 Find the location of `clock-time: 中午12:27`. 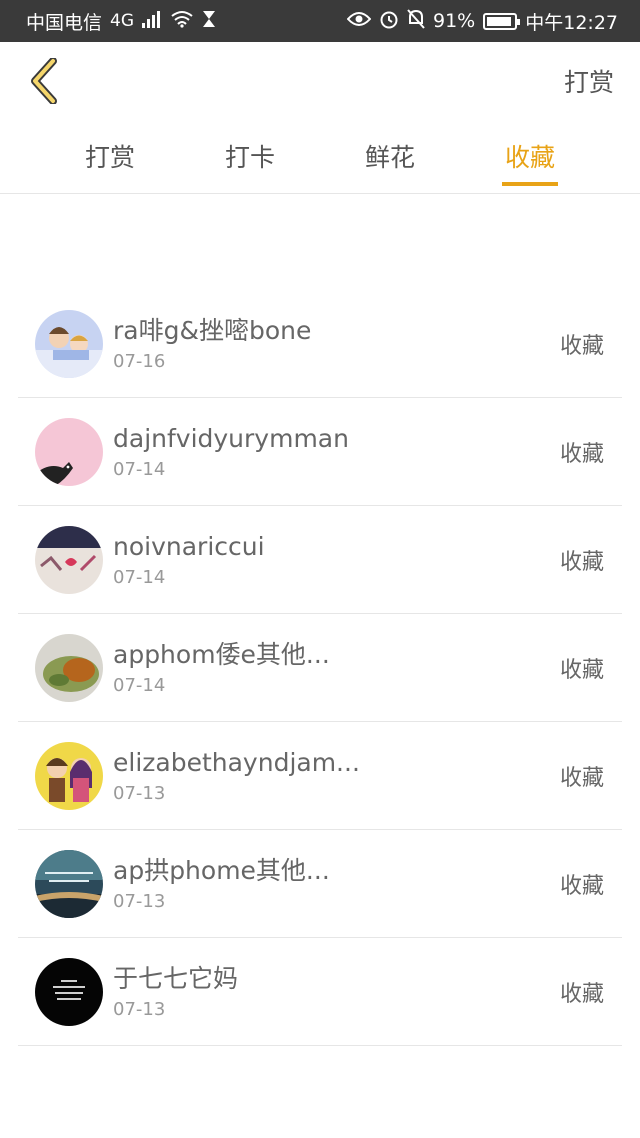

clock-time: 中午12:27 is located at coordinates (571, 22).